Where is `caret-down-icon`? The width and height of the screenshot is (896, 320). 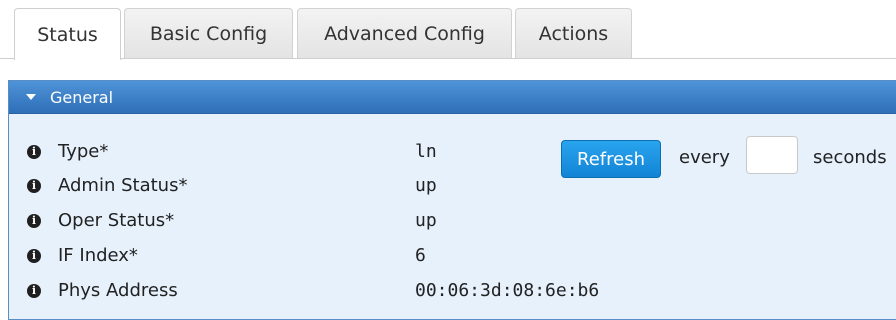
caret-down-icon is located at coordinates (31, 97).